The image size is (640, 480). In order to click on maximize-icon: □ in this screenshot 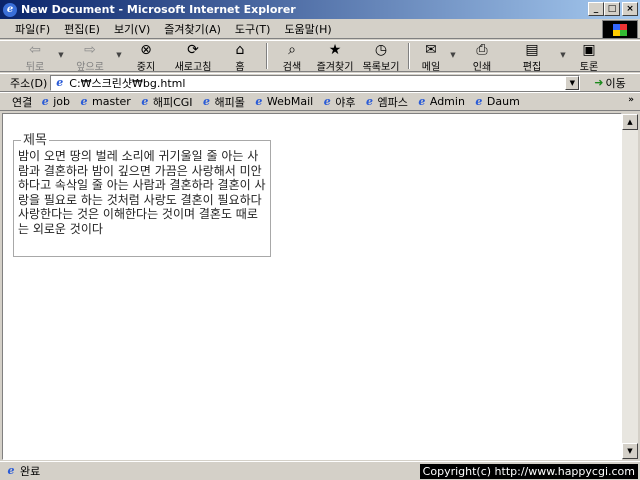, I will do `click(612, 8)`.